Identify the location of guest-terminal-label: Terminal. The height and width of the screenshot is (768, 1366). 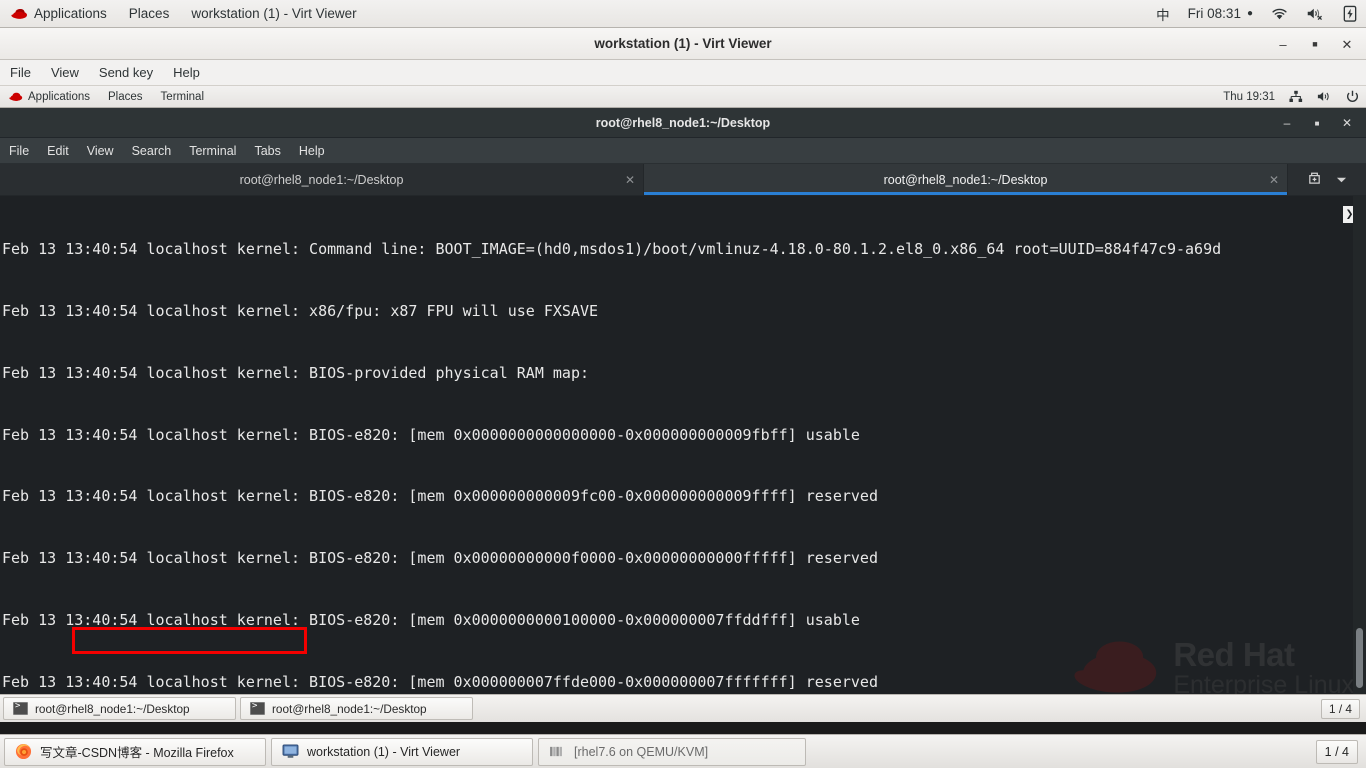
(182, 96).